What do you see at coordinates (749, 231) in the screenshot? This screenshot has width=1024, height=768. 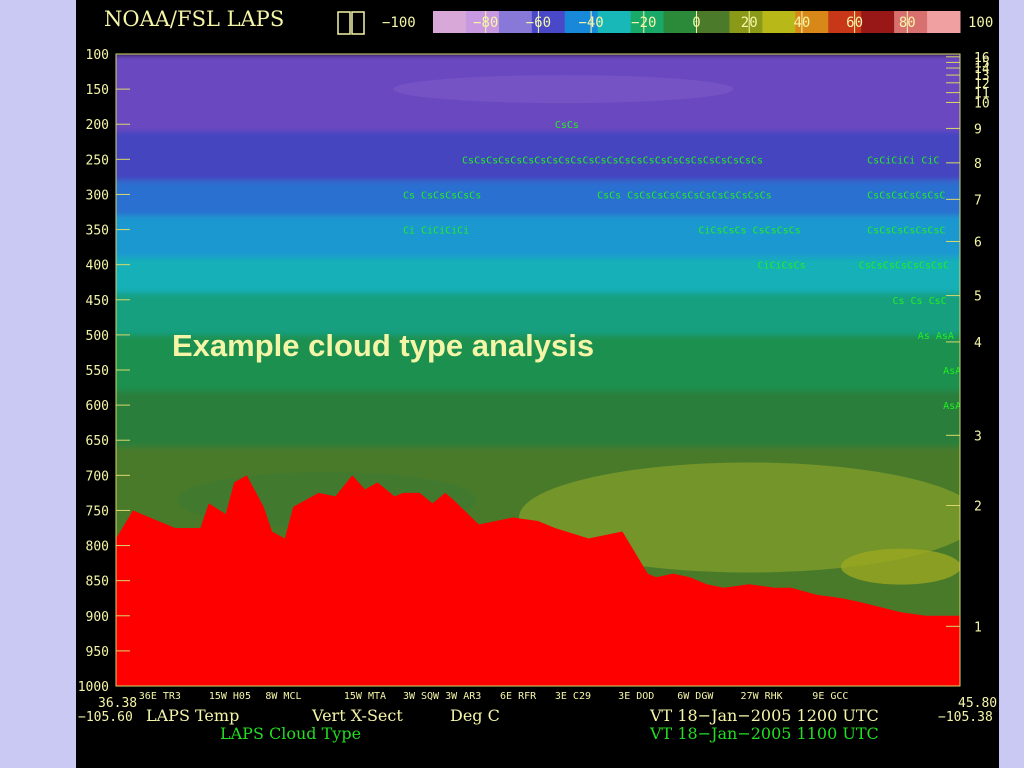 I see `cloud-type-label: CiCsCsCs CsCsCsCs` at bounding box center [749, 231].